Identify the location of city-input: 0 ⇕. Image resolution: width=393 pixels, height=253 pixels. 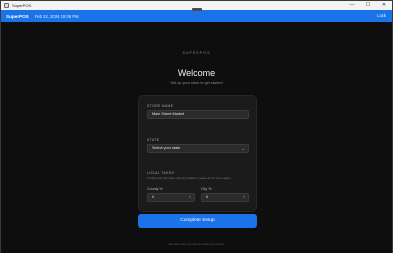
(225, 197).